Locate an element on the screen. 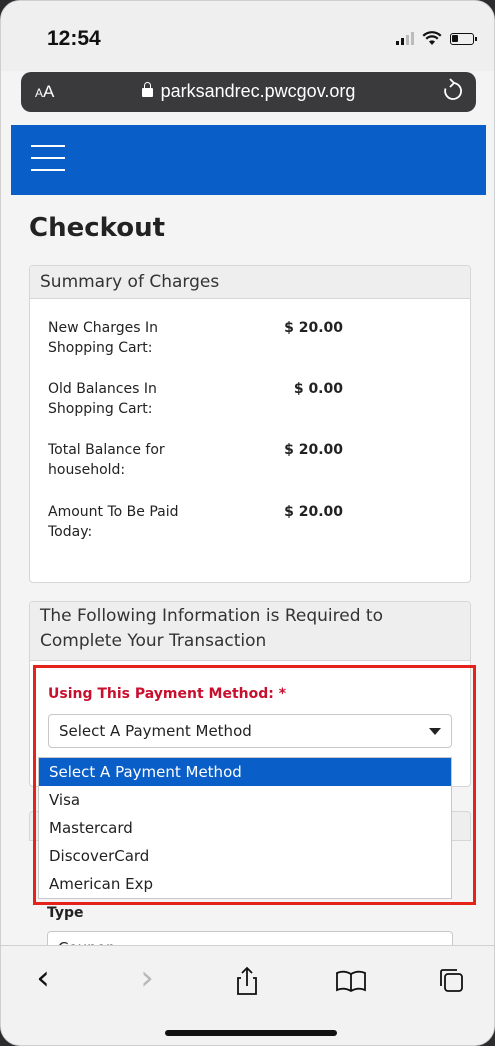 This screenshot has height=1046, width=495. browser-toolbar: ‹ › is located at coordinates (247, 995).